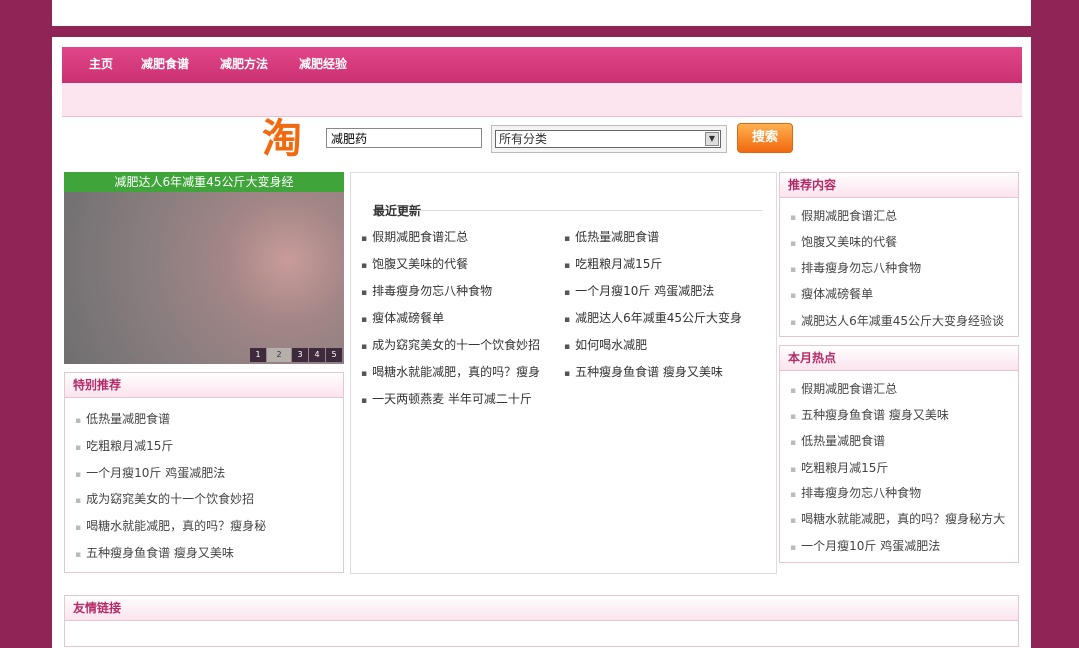 The image size is (1079, 648). I want to click on nav-diet-recipes: 减肥食谱, so click(165, 64).